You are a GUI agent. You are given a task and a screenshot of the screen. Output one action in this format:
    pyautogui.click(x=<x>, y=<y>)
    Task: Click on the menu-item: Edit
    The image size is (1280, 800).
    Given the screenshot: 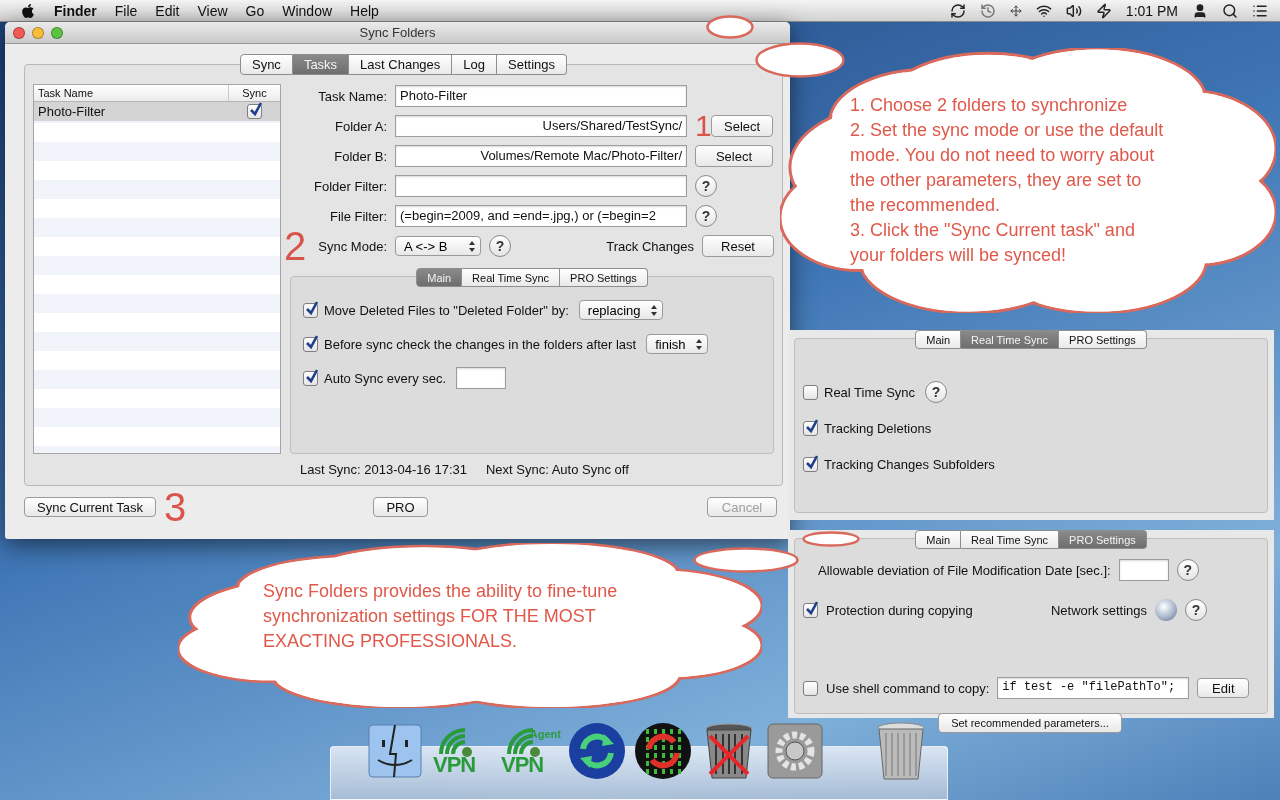 What is the action you would take?
    pyautogui.click(x=167, y=10)
    